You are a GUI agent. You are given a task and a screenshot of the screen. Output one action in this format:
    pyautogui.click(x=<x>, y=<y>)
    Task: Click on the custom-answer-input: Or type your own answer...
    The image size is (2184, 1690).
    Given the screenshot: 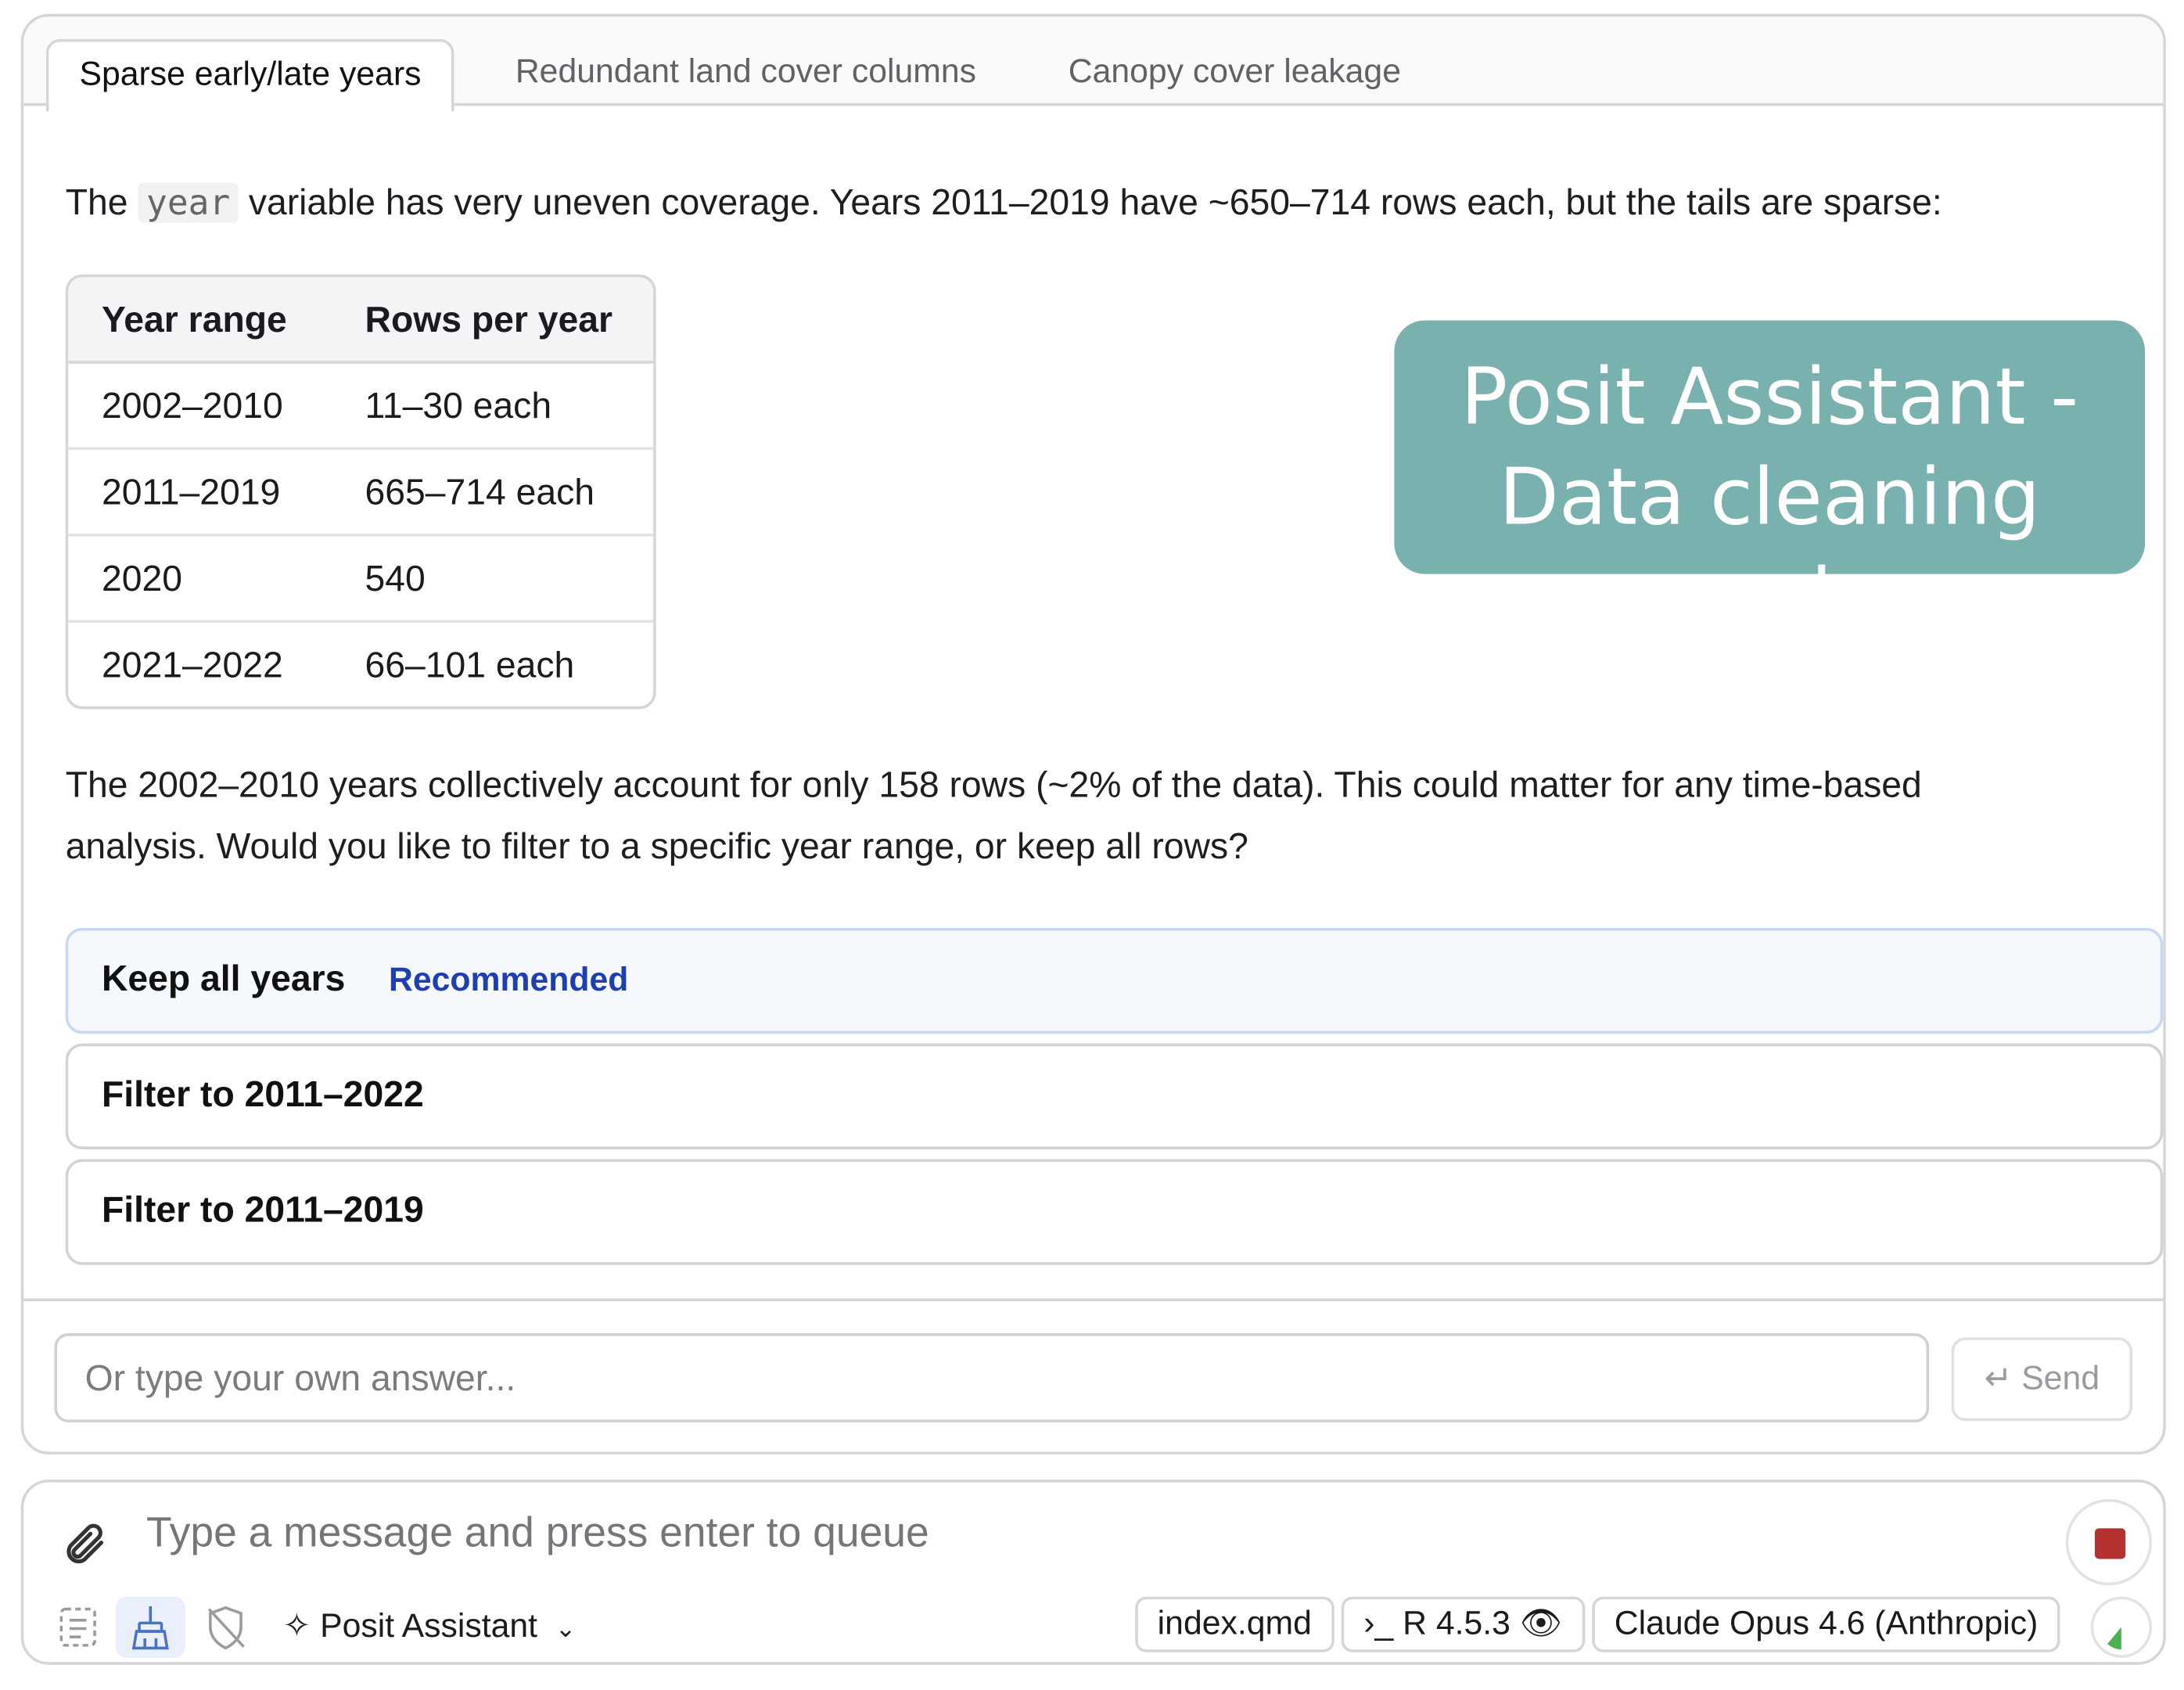 What is the action you would take?
    pyautogui.click(x=992, y=1378)
    